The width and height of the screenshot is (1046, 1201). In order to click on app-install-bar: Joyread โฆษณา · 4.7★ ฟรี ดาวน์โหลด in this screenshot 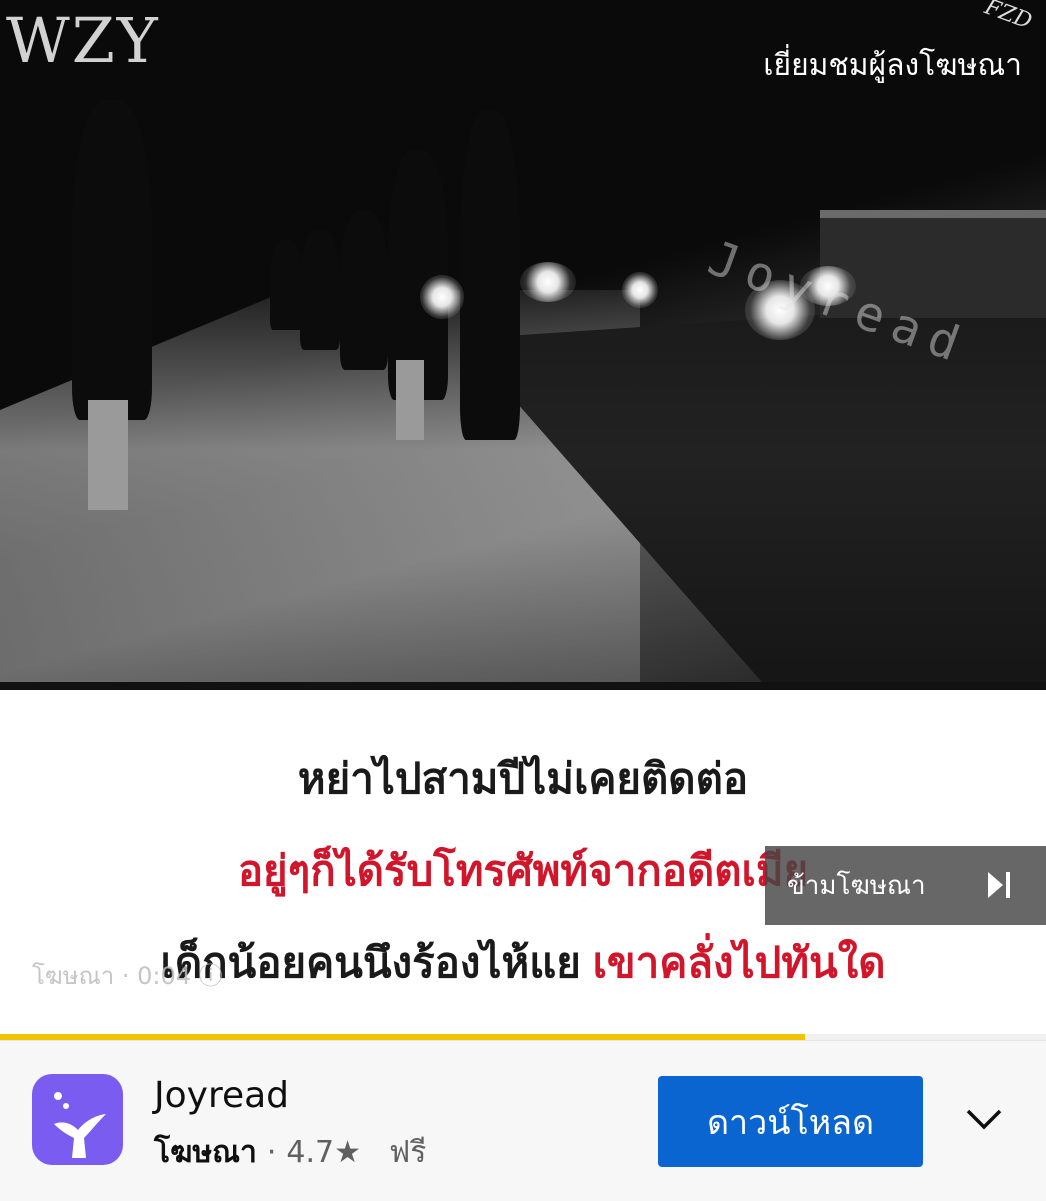, I will do `click(523, 1120)`.